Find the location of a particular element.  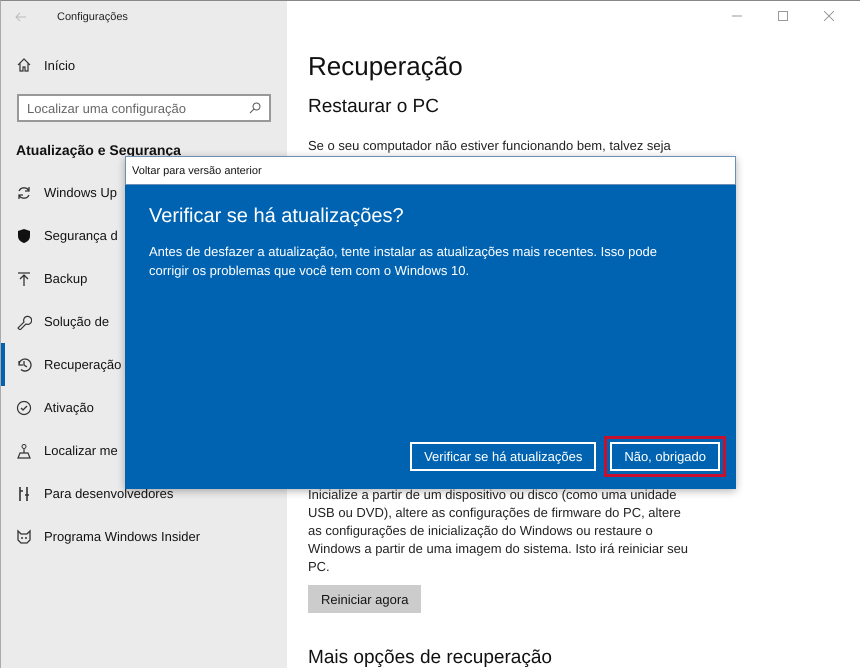

page-title: Recuperação is located at coordinates (386, 66).